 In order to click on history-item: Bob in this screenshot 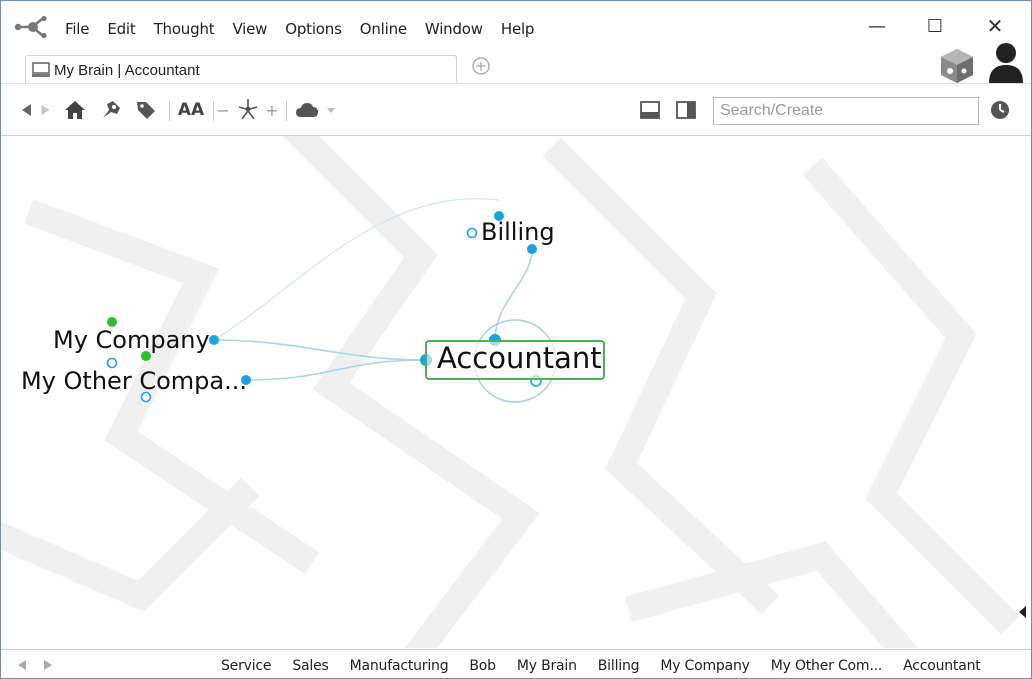, I will do `click(482, 666)`.